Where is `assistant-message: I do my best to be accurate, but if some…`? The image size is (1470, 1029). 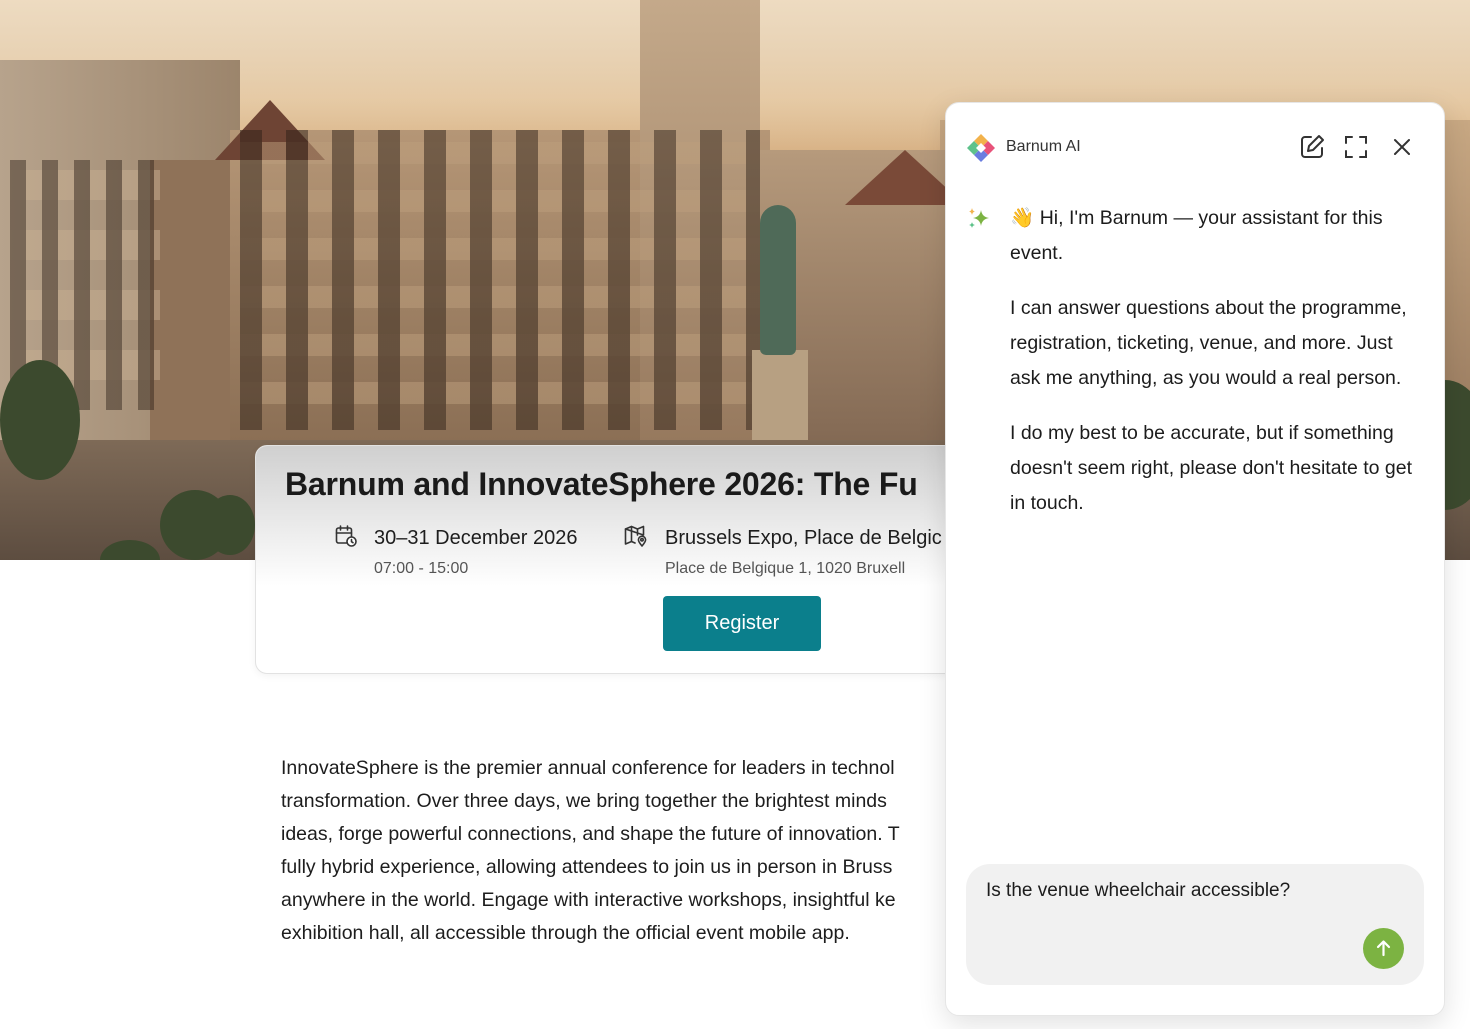
assistant-message: I do my best to be accurate, but if some… is located at coordinates (1211, 468).